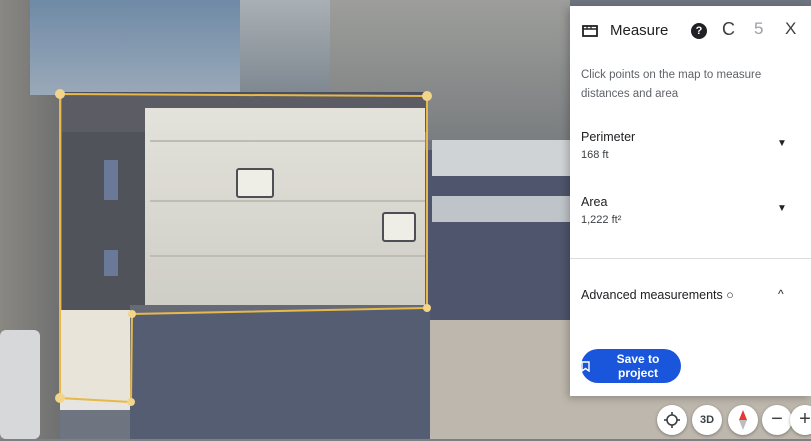 The image size is (811, 441). What do you see at coordinates (699, 31) in the screenshot?
I see `help-icon: ?` at bounding box center [699, 31].